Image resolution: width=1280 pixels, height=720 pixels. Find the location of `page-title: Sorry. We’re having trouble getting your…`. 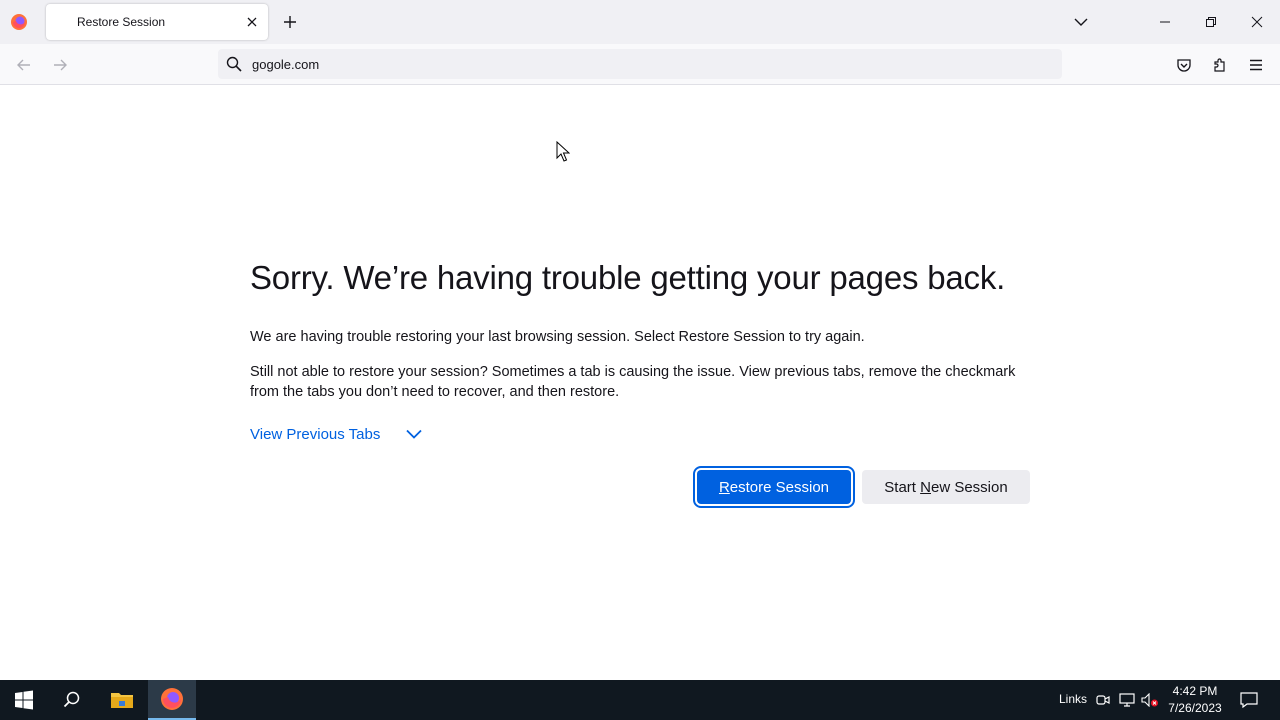

page-title: Sorry. We’re having trouble getting your… is located at coordinates (628, 277).